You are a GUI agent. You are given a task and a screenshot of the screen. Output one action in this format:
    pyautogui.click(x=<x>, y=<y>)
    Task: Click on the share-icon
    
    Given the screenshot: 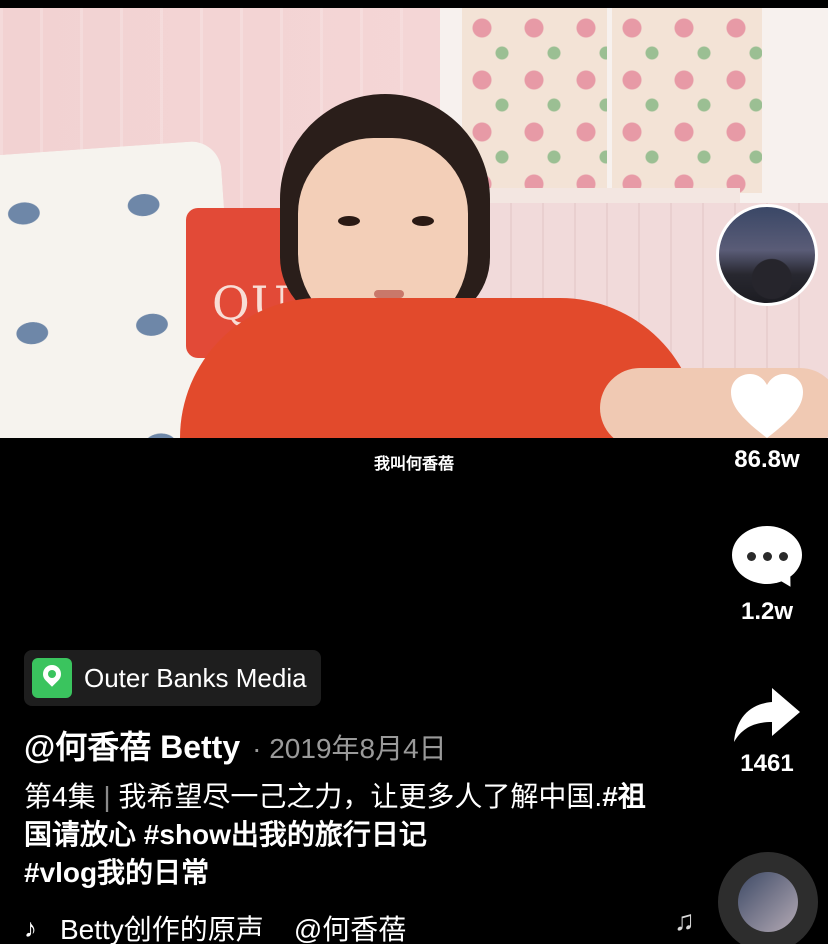 What is the action you would take?
    pyautogui.click(x=767, y=714)
    